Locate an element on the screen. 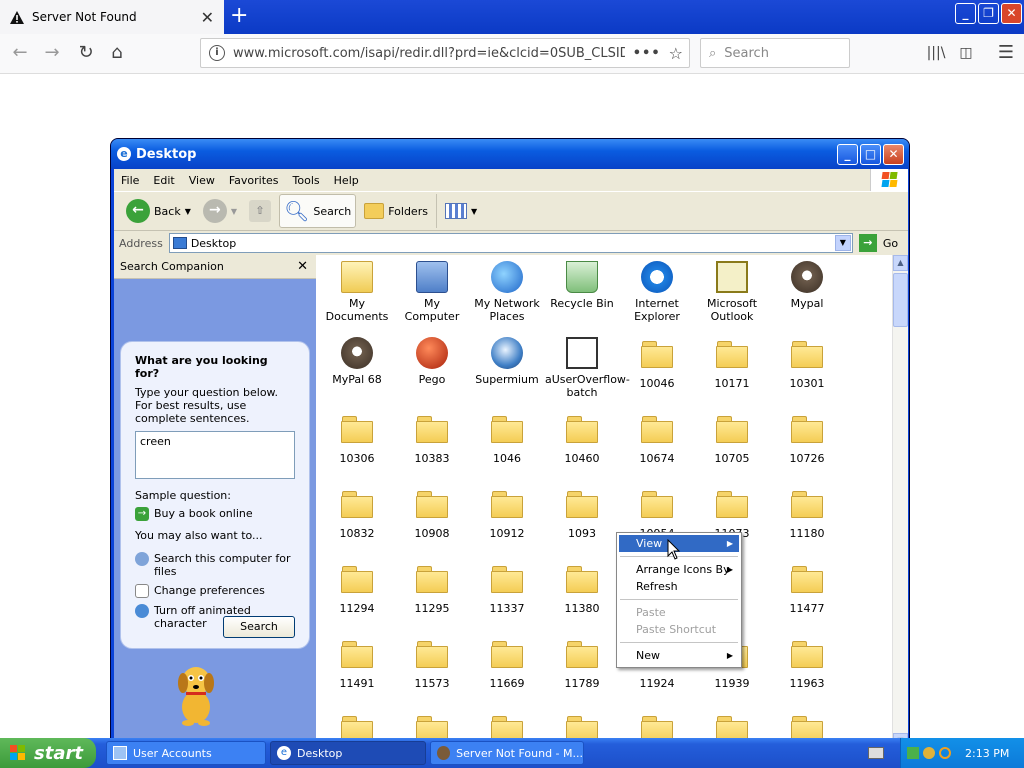 The height and width of the screenshot is (768, 1024). desktop-shortcut: Mypal is located at coordinates (807, 285).